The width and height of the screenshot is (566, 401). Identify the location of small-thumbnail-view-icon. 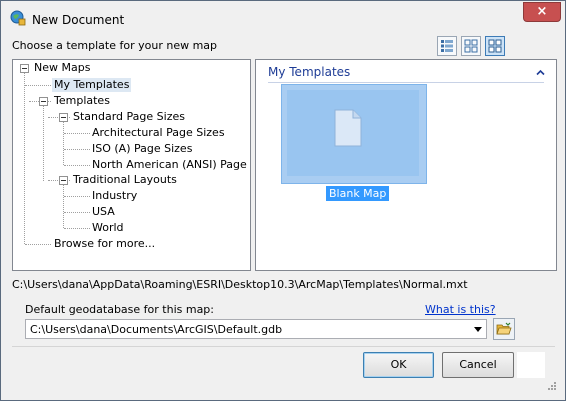
(471, 46).